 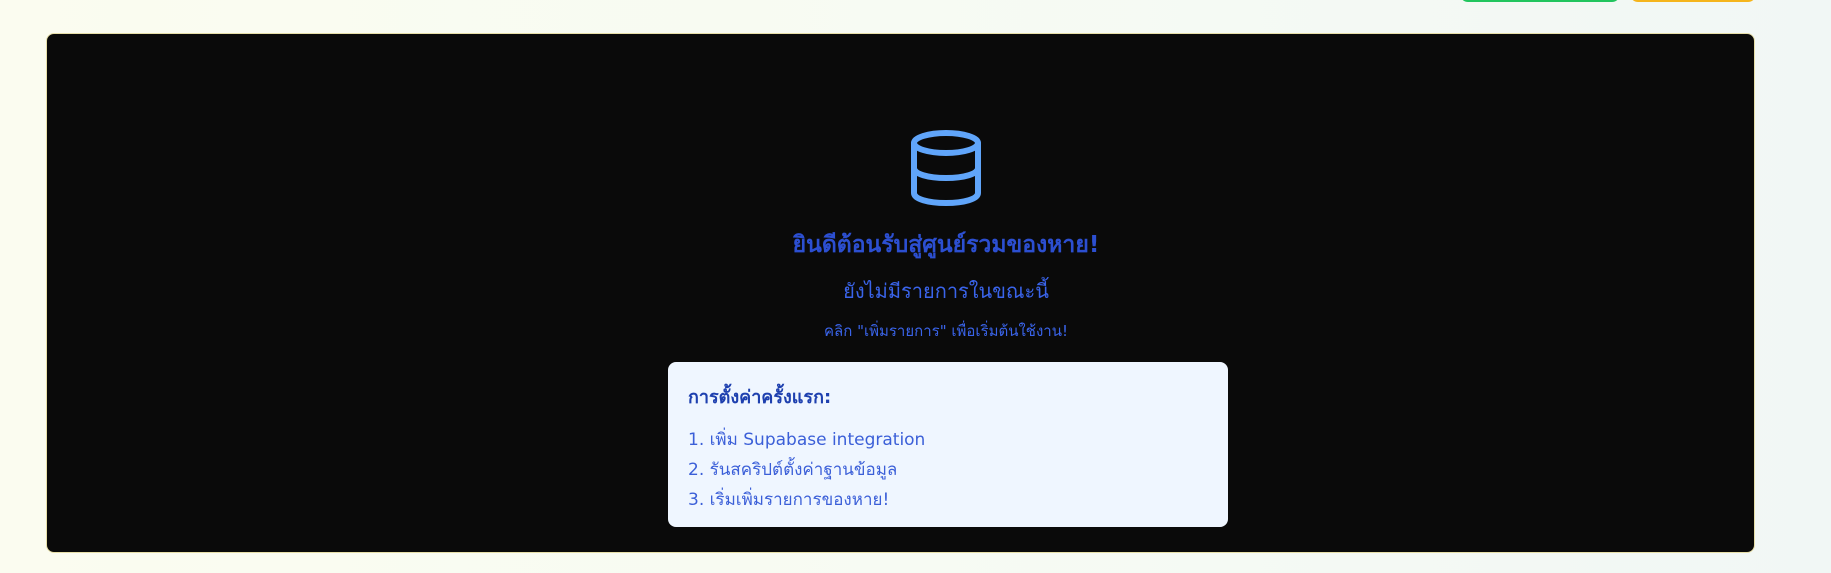 What do you see at coordinates (789, 500) in the screenshot?
I see `setup-step: 3. เริ่มเพิ่มรายการของหาย!` at bounding box center [789, 500].